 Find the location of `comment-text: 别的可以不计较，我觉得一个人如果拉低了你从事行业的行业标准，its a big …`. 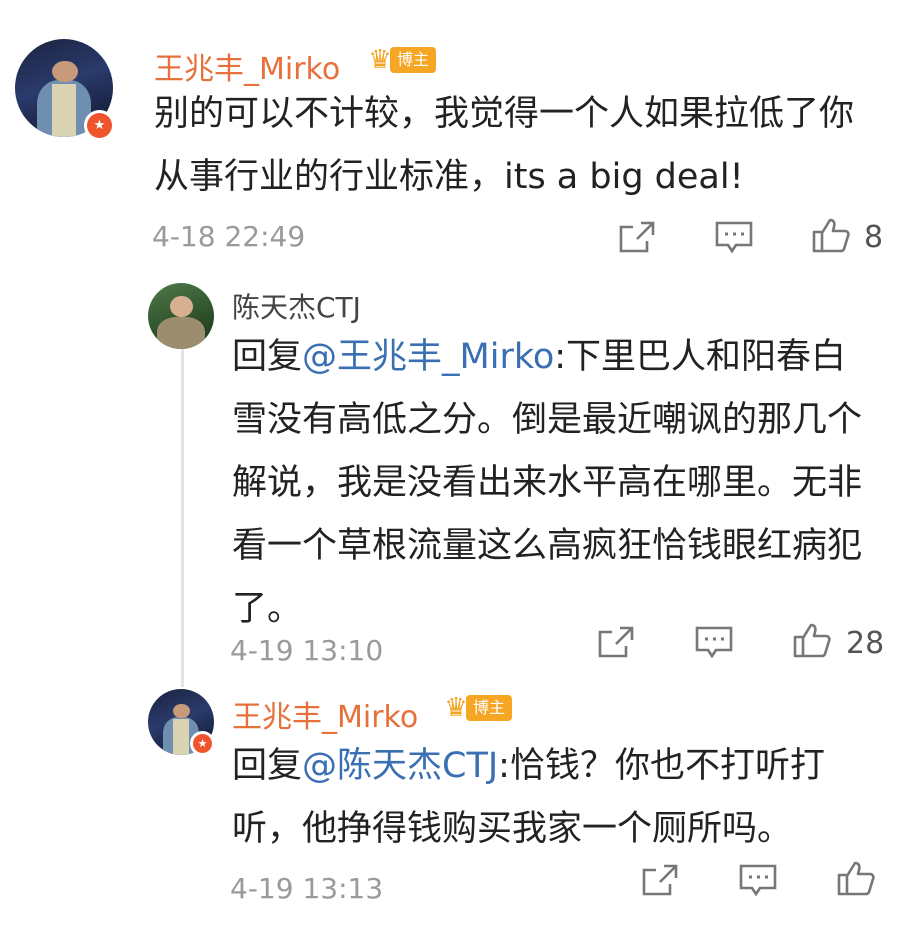

comment-text: 别的可以不计较，我觉得一个人如果拉低了你从事行业的行业标准，its a big … is located at coordinates (506, 146).